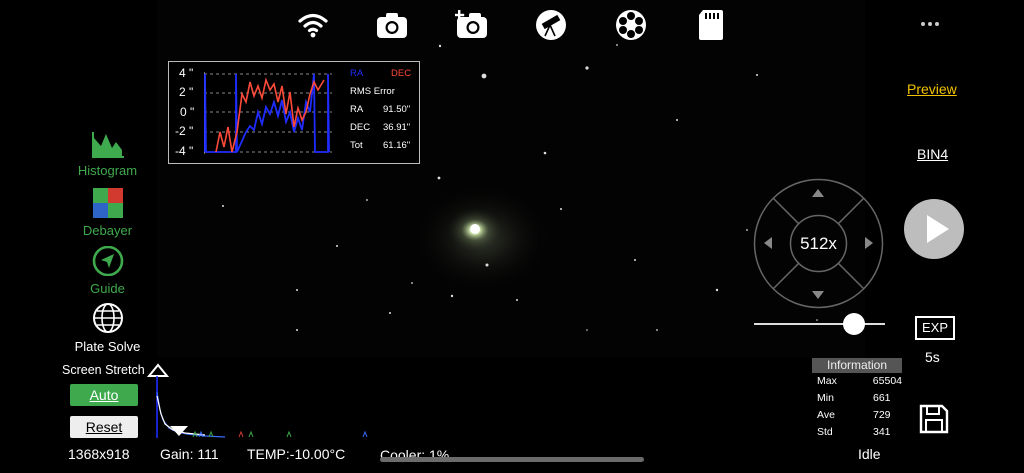  I want to click on info-row: Max 65504, so click(854, 381).